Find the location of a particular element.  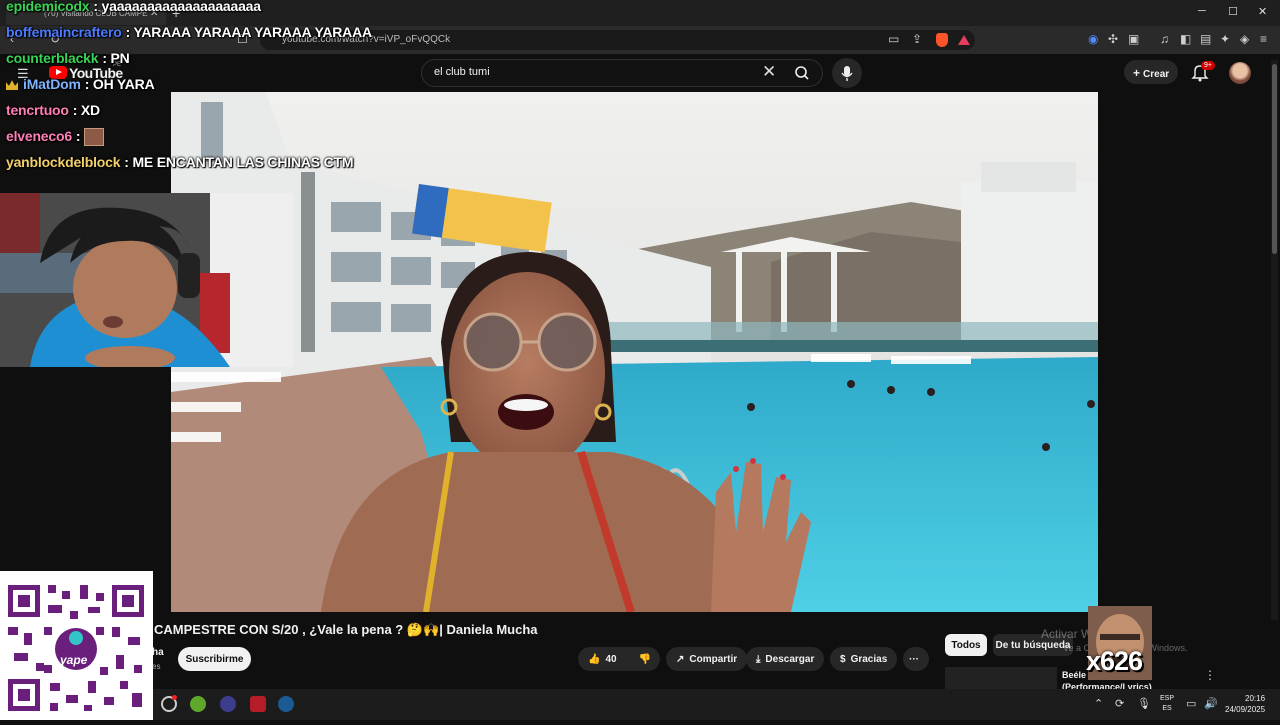

vpn-icon: ◈ is located at coordinates (1244, 39).